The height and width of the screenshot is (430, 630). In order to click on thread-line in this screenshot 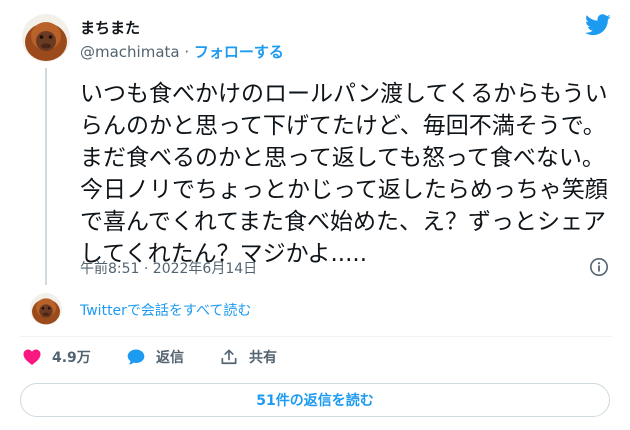, I will do `click(46, 176)`.